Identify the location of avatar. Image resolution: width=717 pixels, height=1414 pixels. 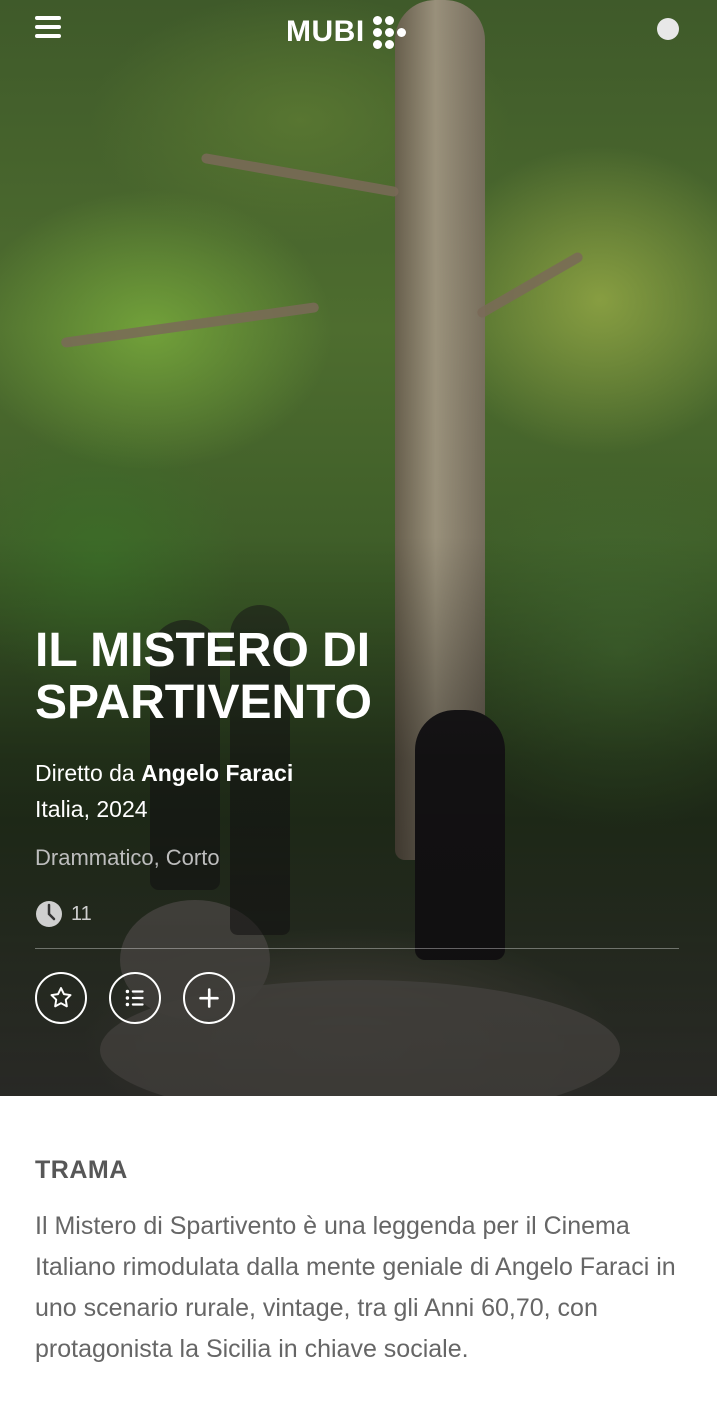
(668, 29).